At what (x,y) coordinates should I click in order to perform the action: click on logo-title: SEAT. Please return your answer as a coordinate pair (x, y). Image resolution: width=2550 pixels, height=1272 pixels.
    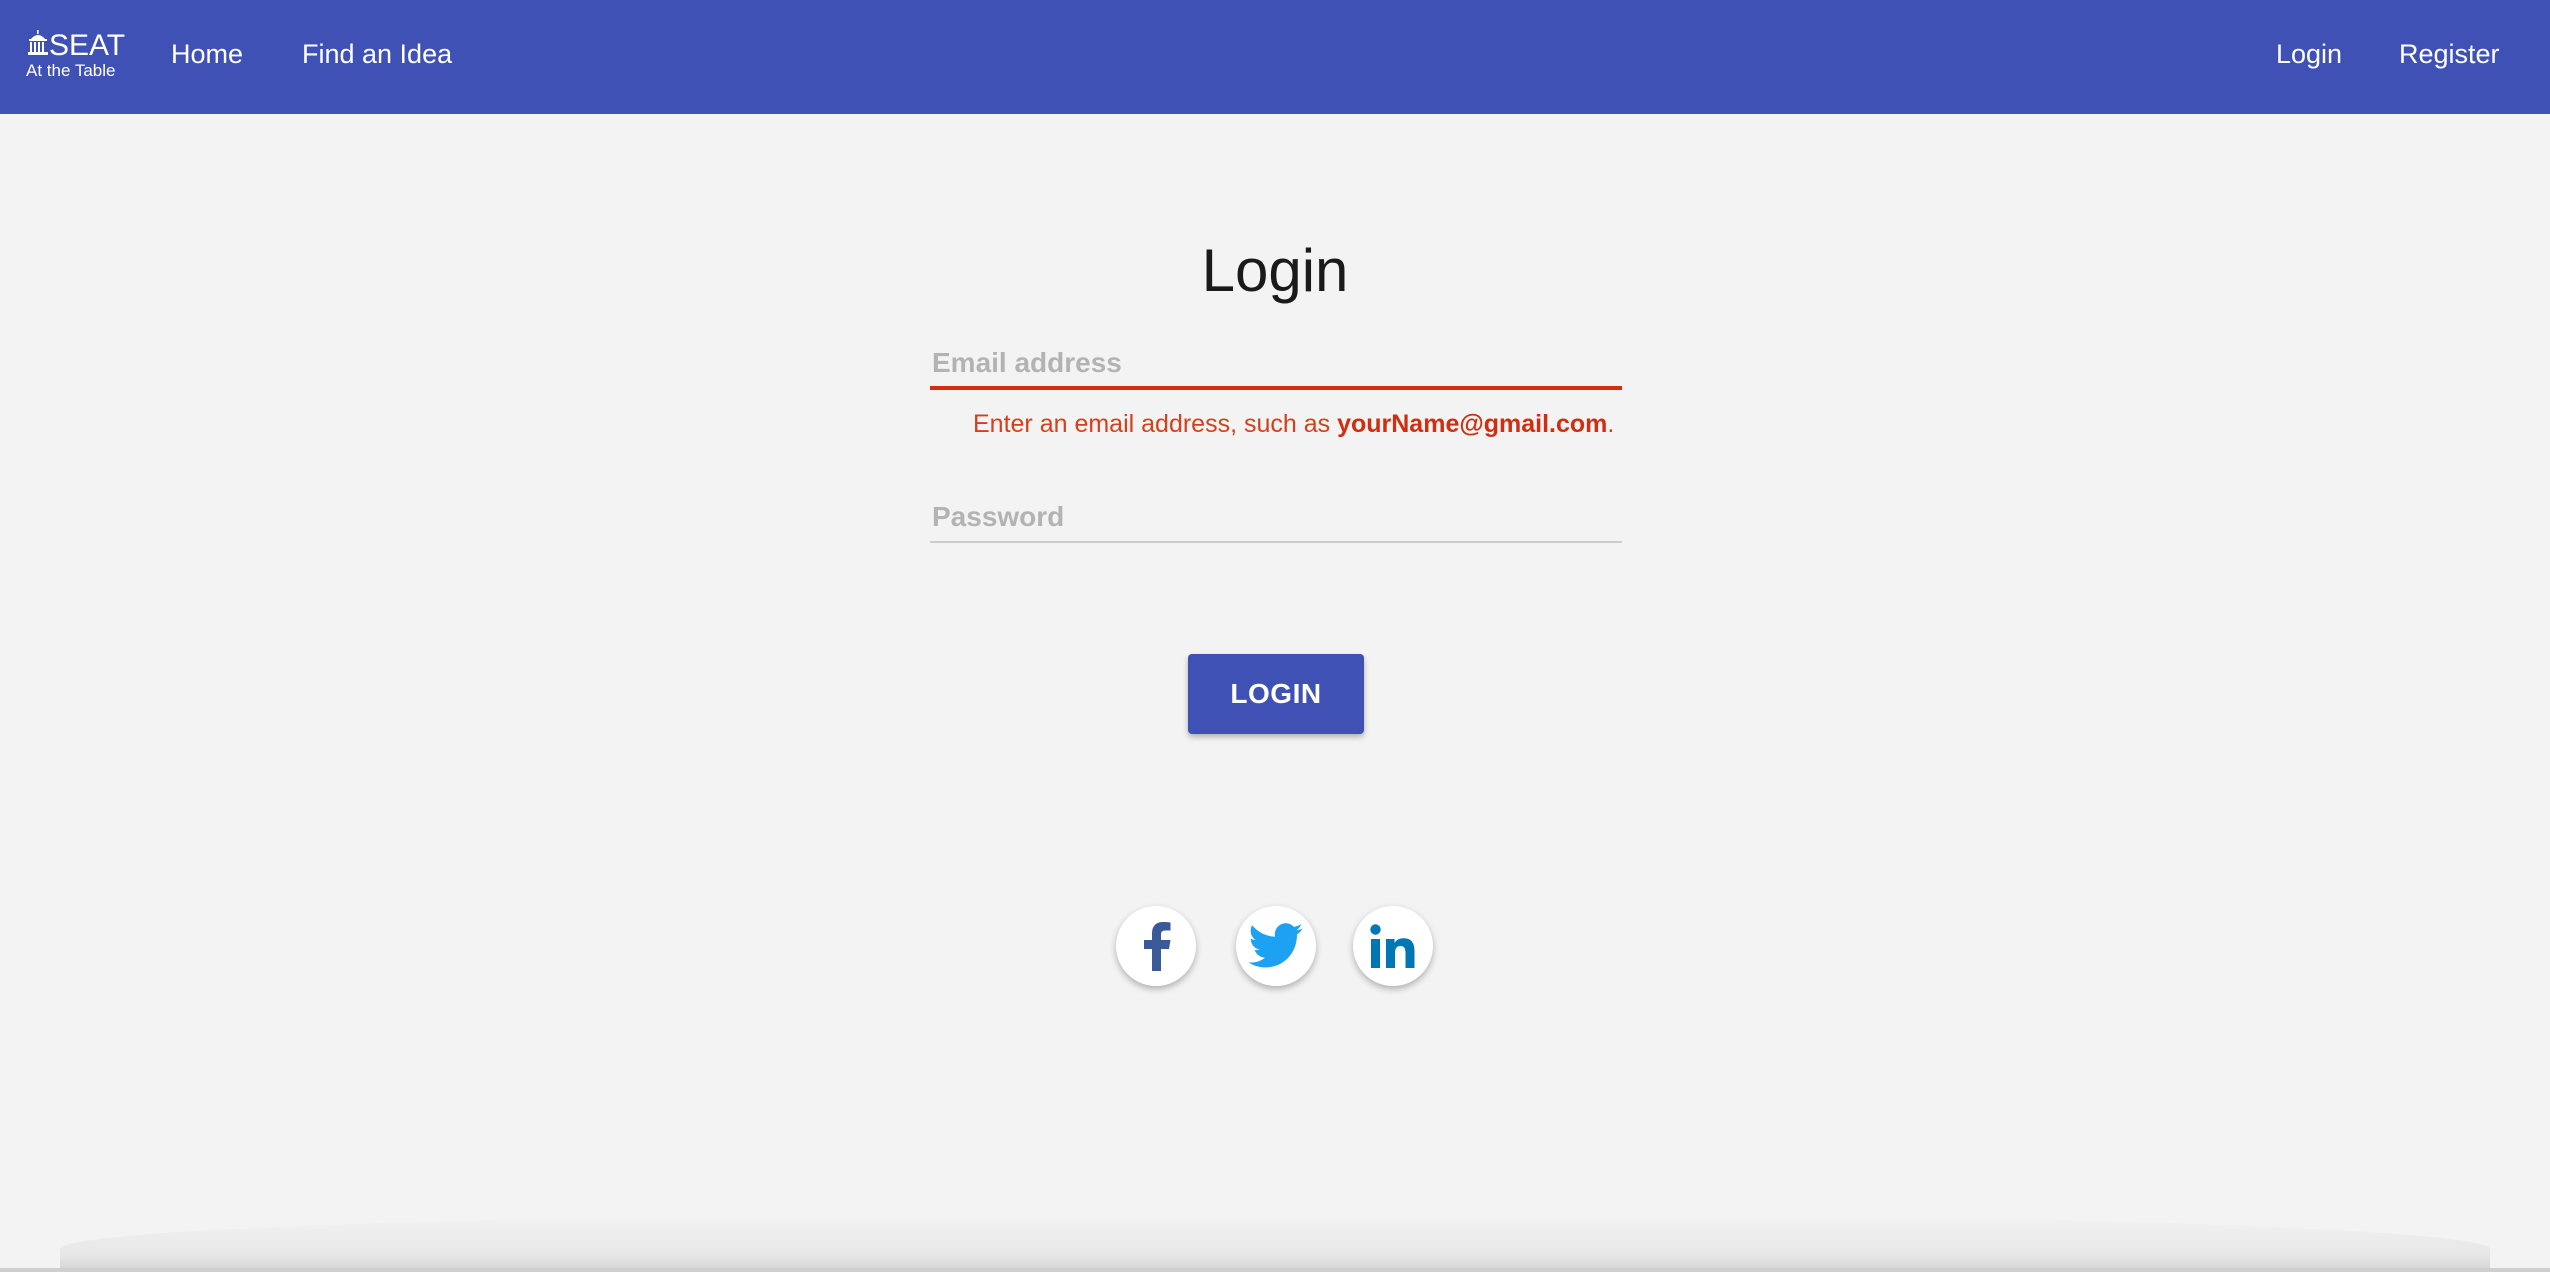
    Looking at the image, I should click on (87, 45).